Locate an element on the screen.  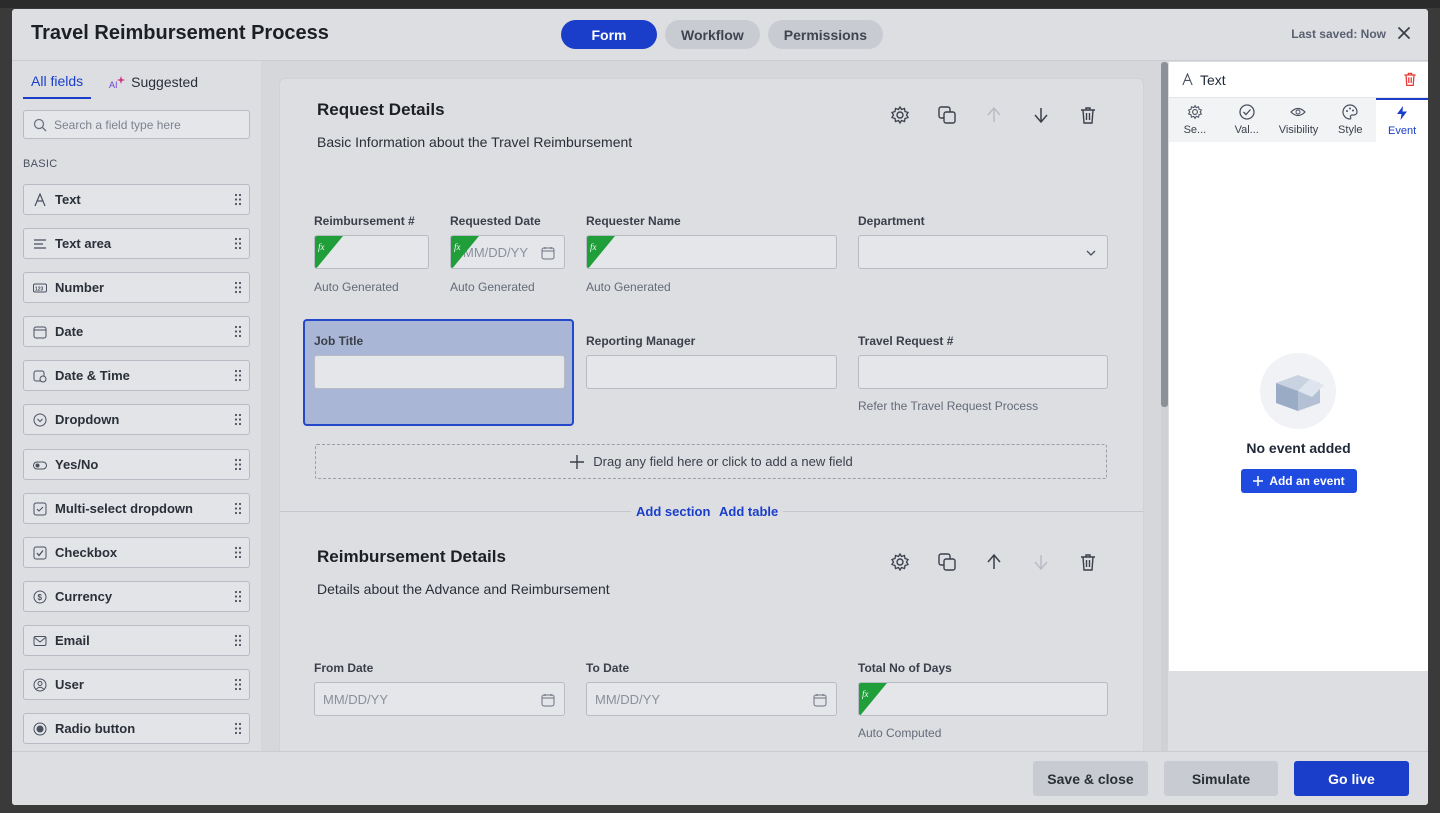
add-table-link: Add table is located at coordinates (749, 511).